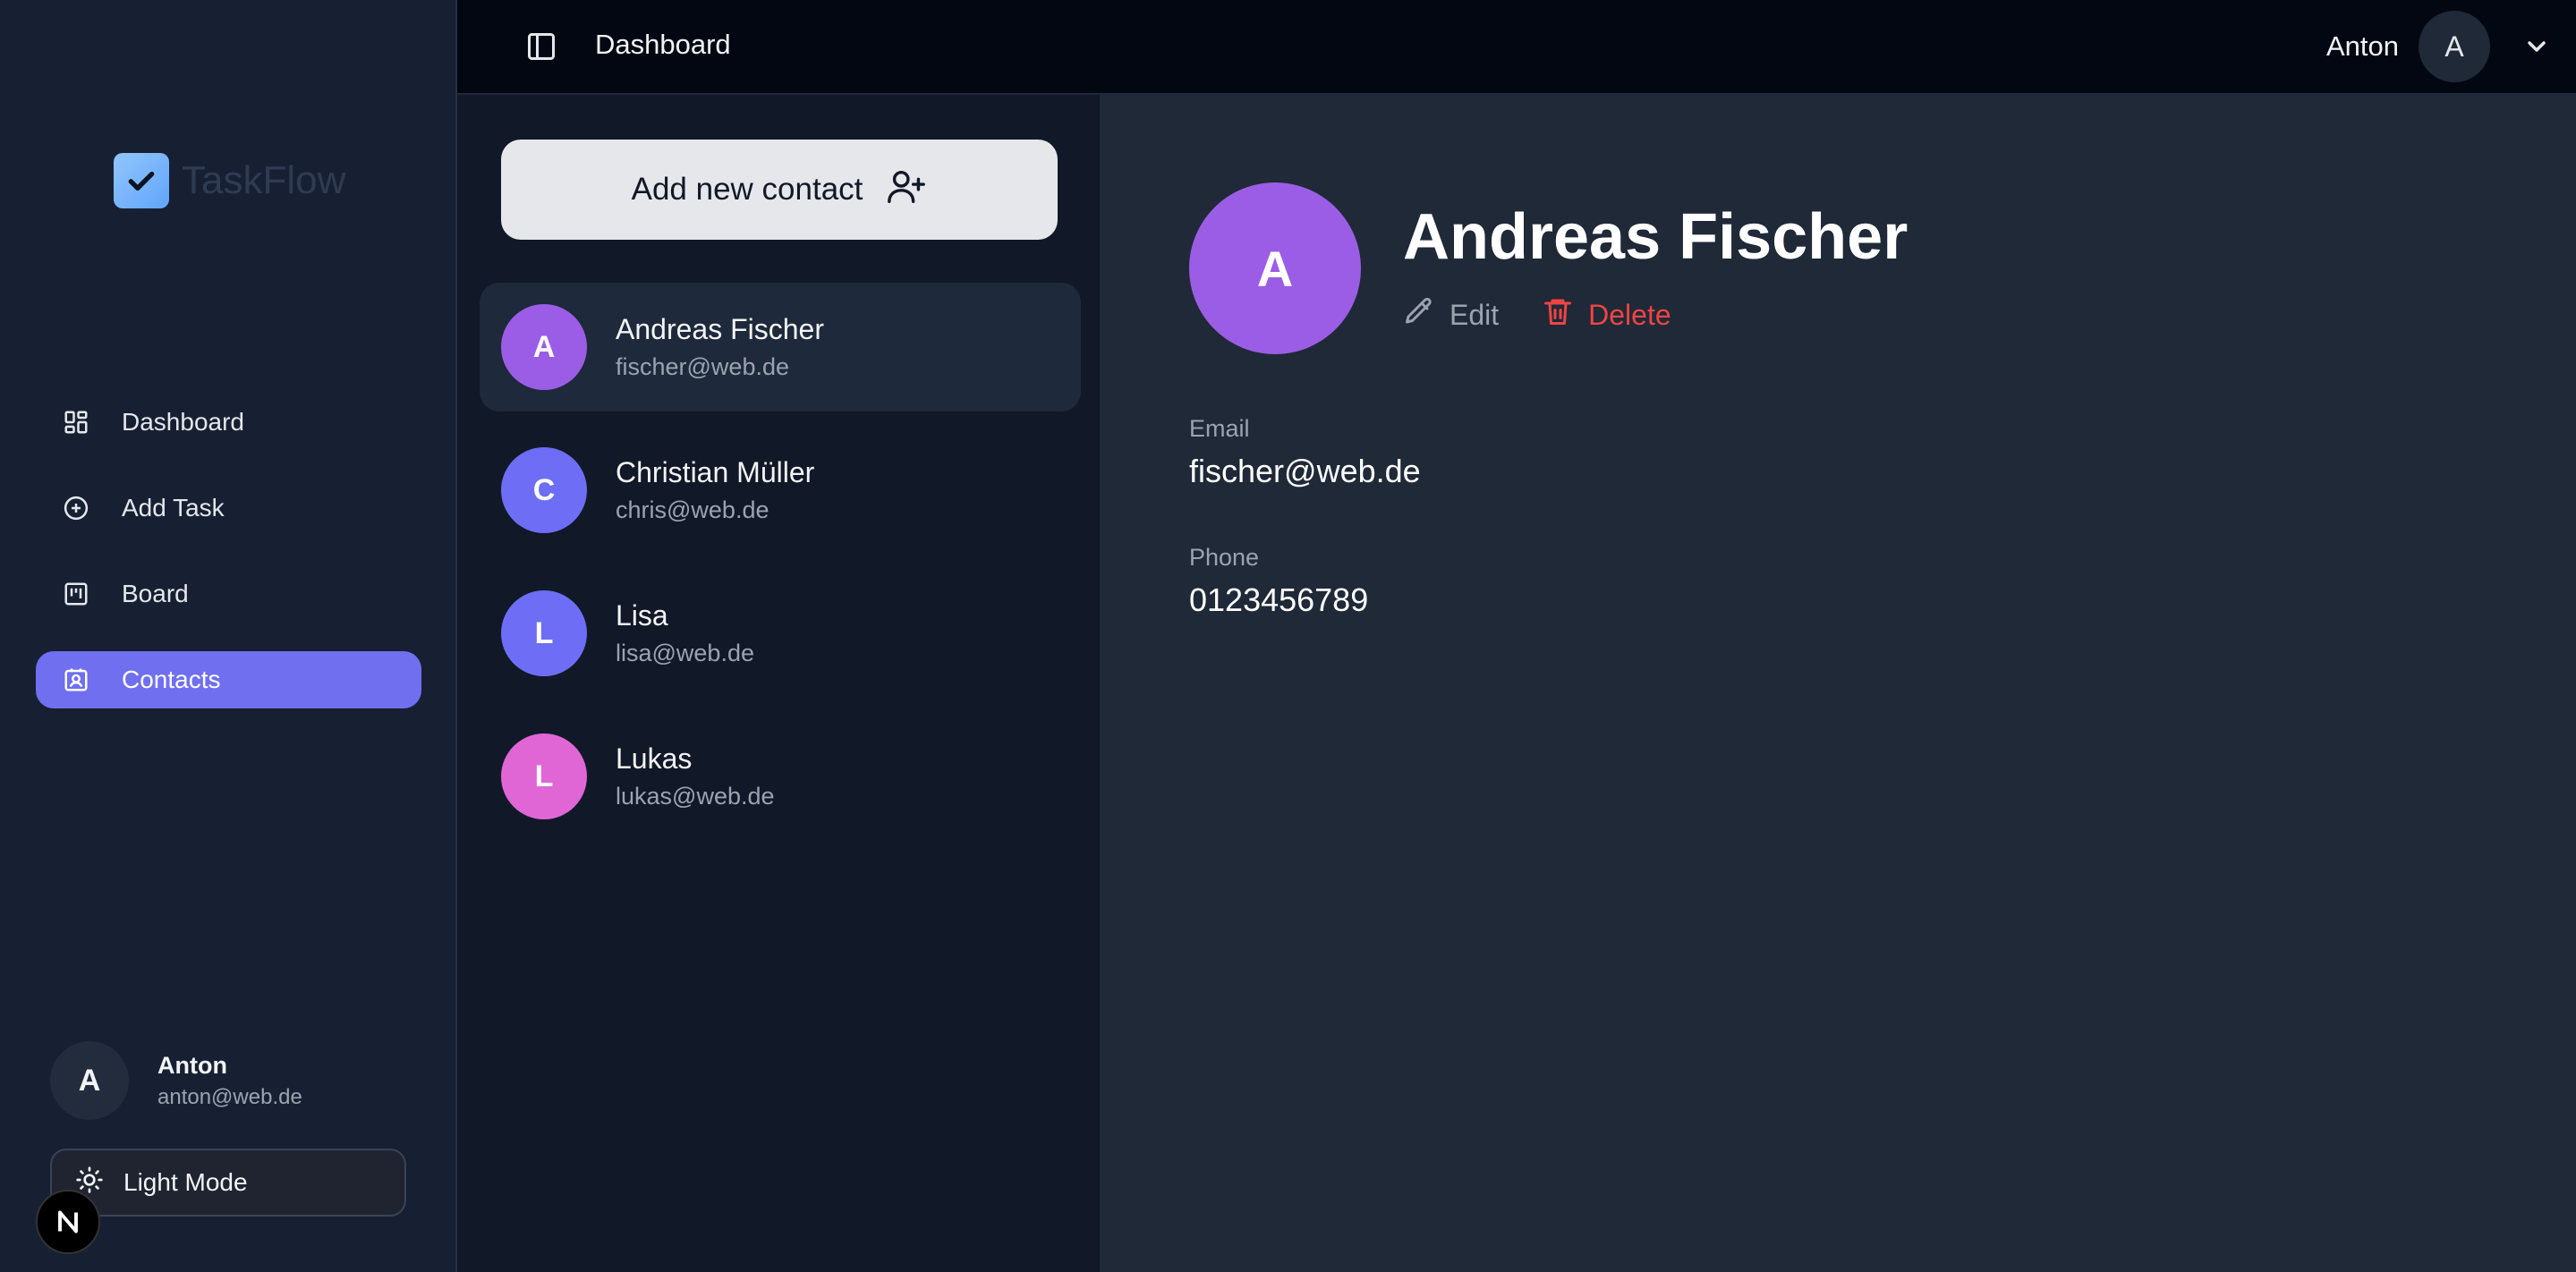  I want to click on pencil-icon, so click(1419, 315).